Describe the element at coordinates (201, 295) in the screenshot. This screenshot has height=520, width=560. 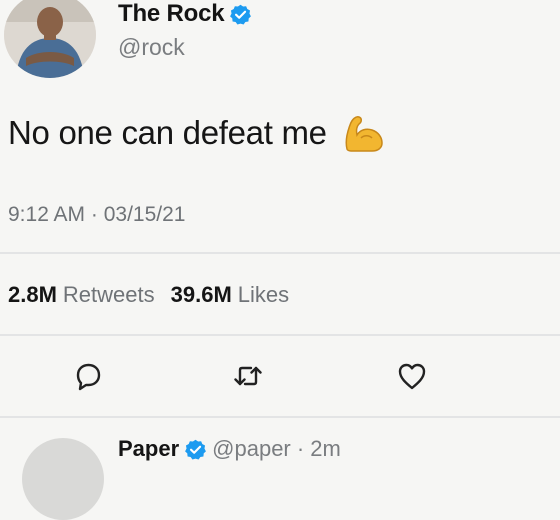
I see `likes-count: 39.6M` at that location.